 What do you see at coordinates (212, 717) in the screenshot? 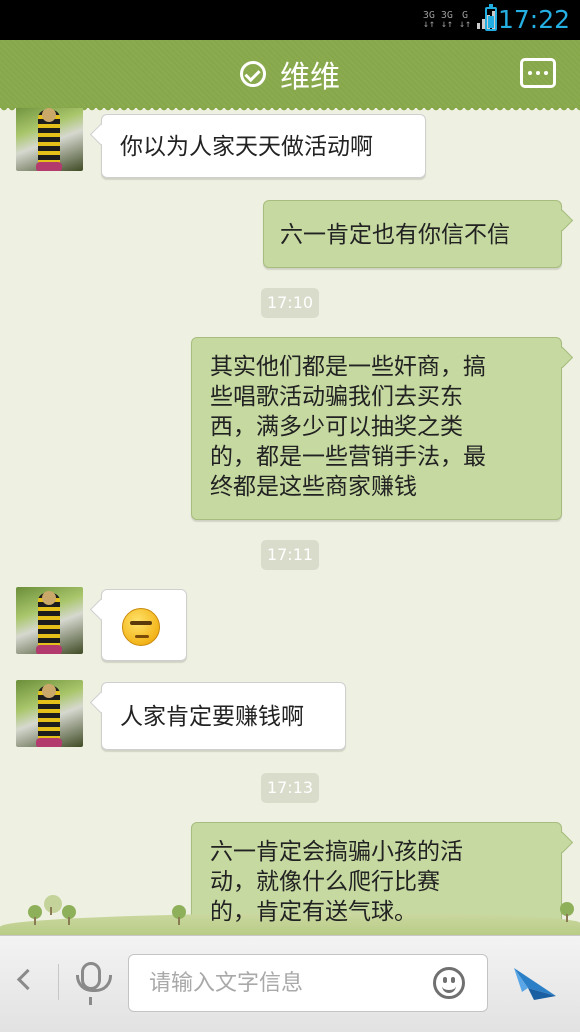
I see `message-text: 人家肯定要赚钱啊` at bounding box center [212, 717].